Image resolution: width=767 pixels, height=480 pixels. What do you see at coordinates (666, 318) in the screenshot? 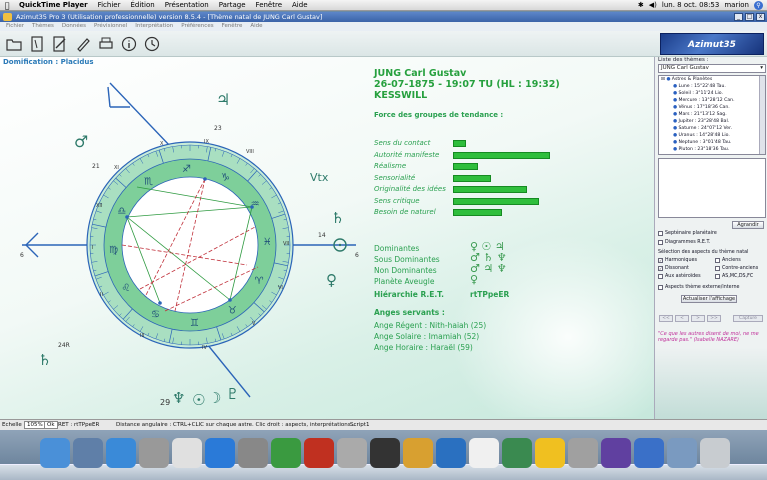
I see `nav-first-button: <<` at bounding box center [666, 318].